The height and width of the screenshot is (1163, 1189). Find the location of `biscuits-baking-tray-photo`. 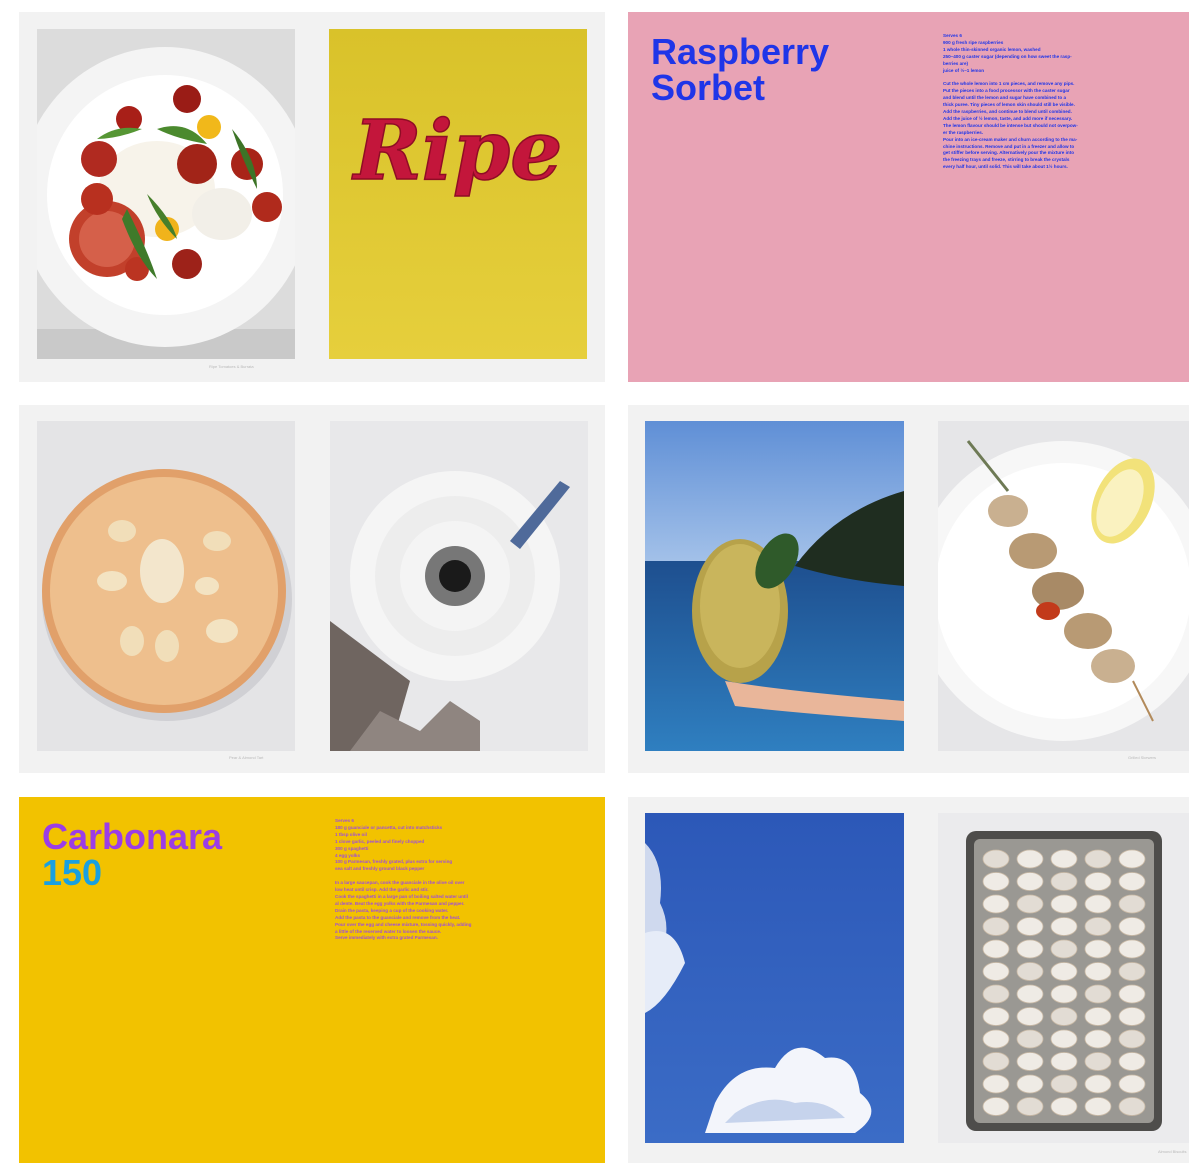

biscuits-baking-tray-photo is located at coordinates (1063, 978).